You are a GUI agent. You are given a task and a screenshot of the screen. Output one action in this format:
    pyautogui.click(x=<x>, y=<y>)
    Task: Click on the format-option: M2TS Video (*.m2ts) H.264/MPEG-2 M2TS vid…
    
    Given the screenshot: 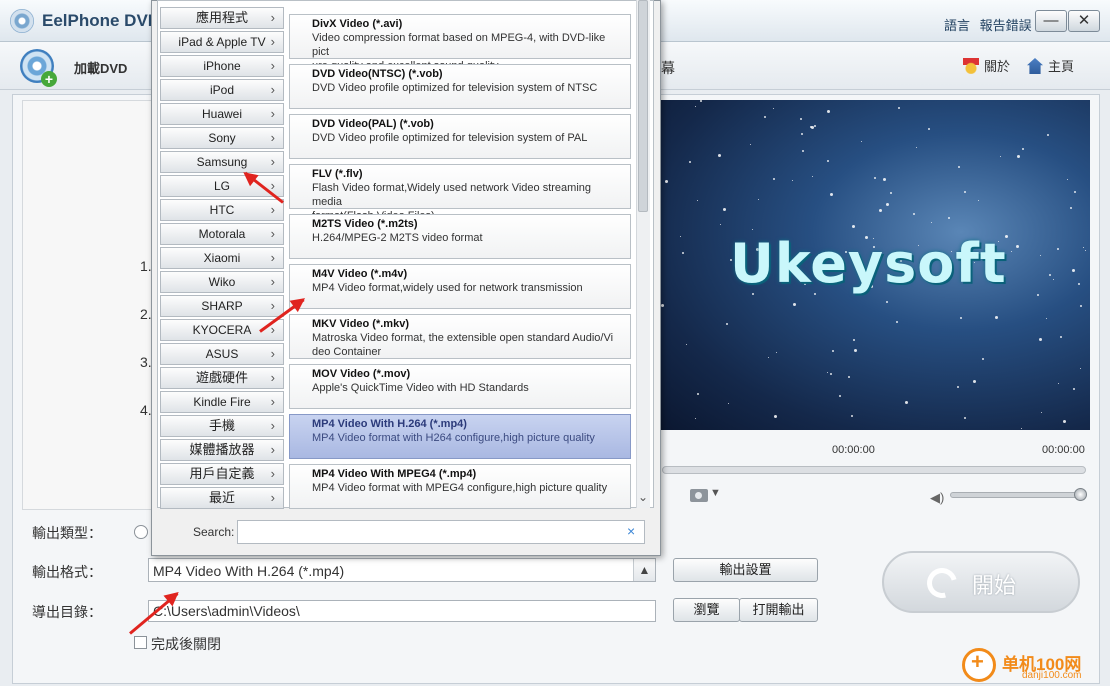 What is the action you would take?
    pyautogui.click(x=460, y=236)
    